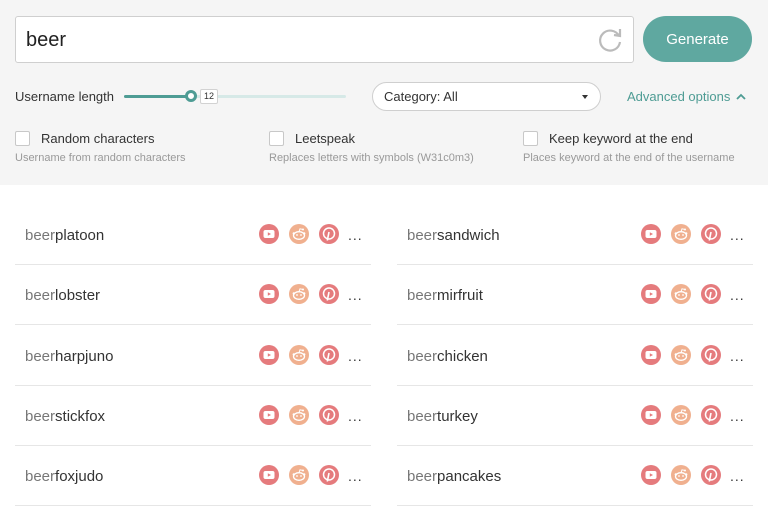 The width and height of the screenshot is (768, 521). Describe the element at coordinates (276, 138) in the screenshot. I see `leetspeak-checkbox` at that location.